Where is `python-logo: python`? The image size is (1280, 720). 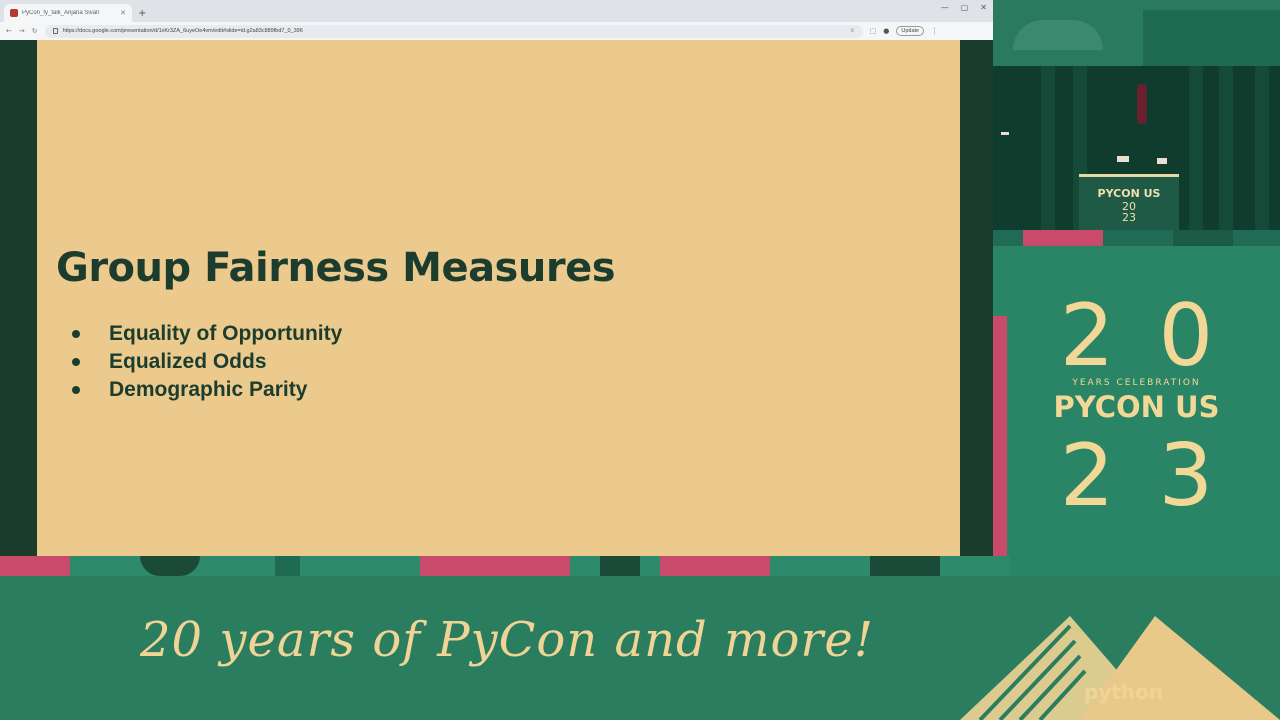 python-logo: python is located at coordinates (1124, 692).